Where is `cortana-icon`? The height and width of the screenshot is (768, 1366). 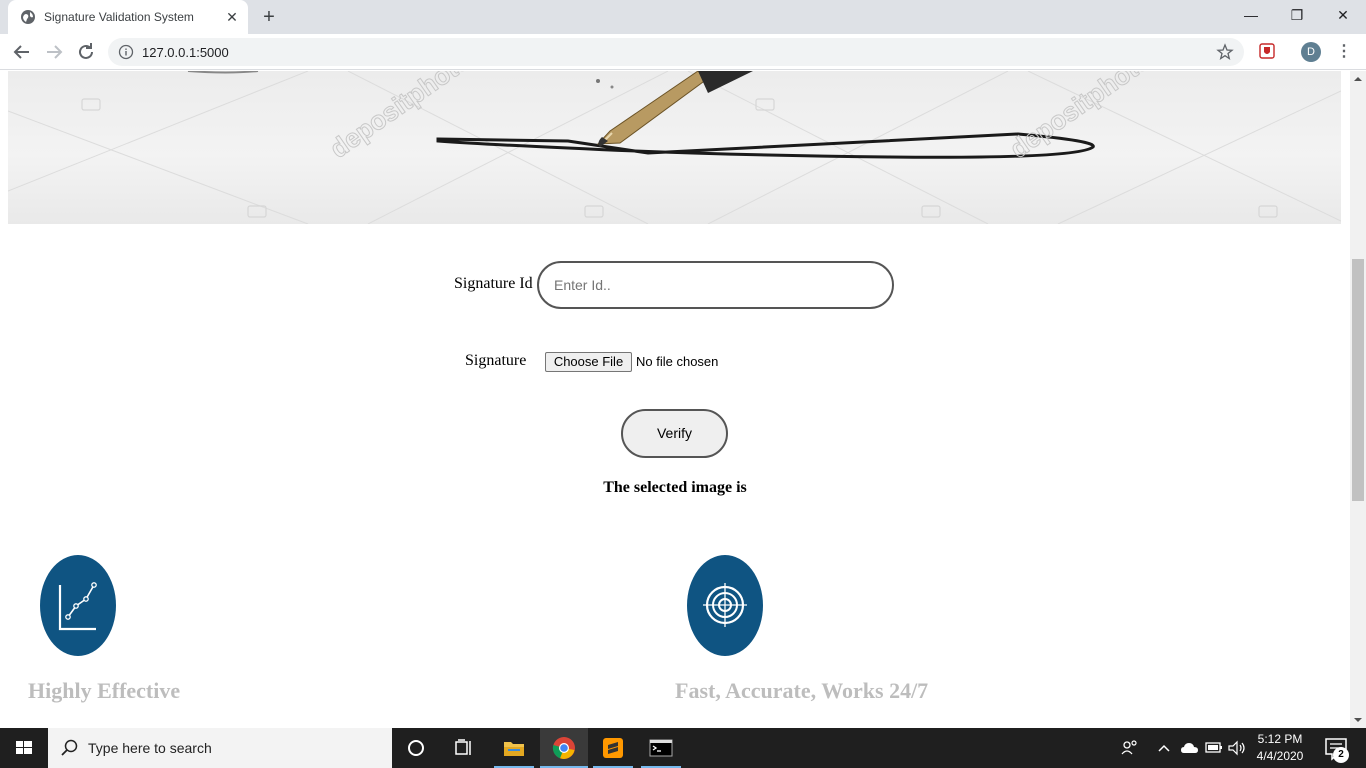 cortana-icon is located at coordinates (416, 748).